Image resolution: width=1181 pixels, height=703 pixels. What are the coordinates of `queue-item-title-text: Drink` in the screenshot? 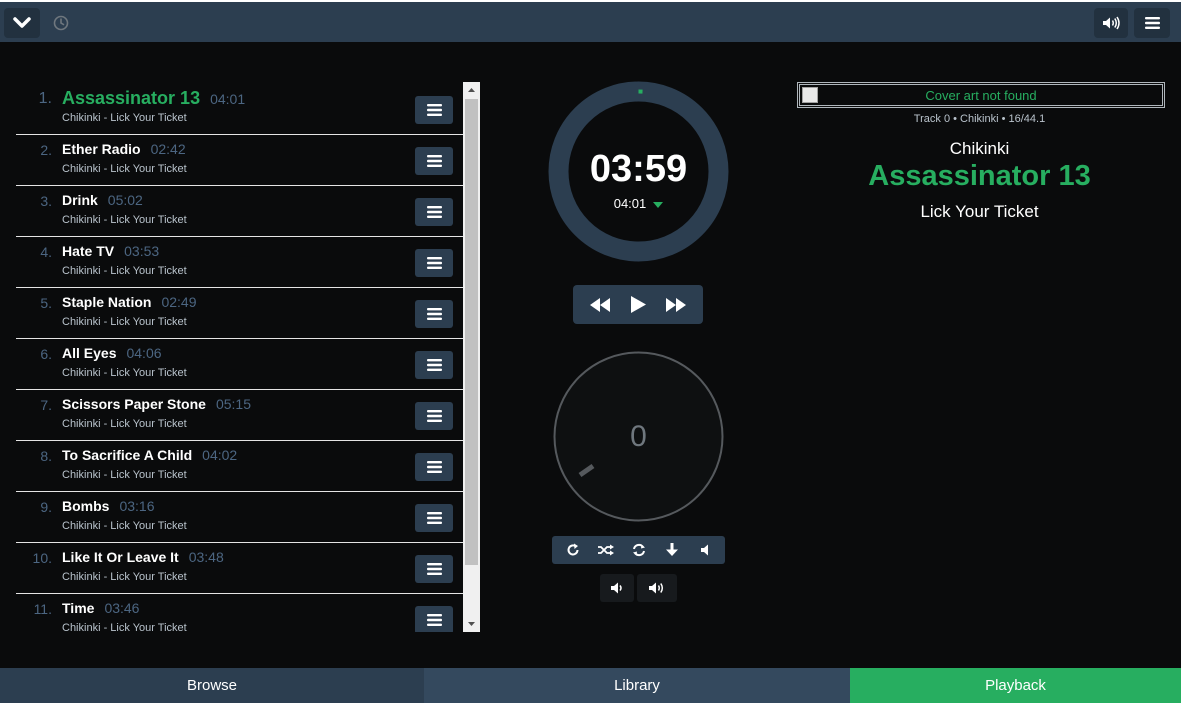 It's located at (80, 200).